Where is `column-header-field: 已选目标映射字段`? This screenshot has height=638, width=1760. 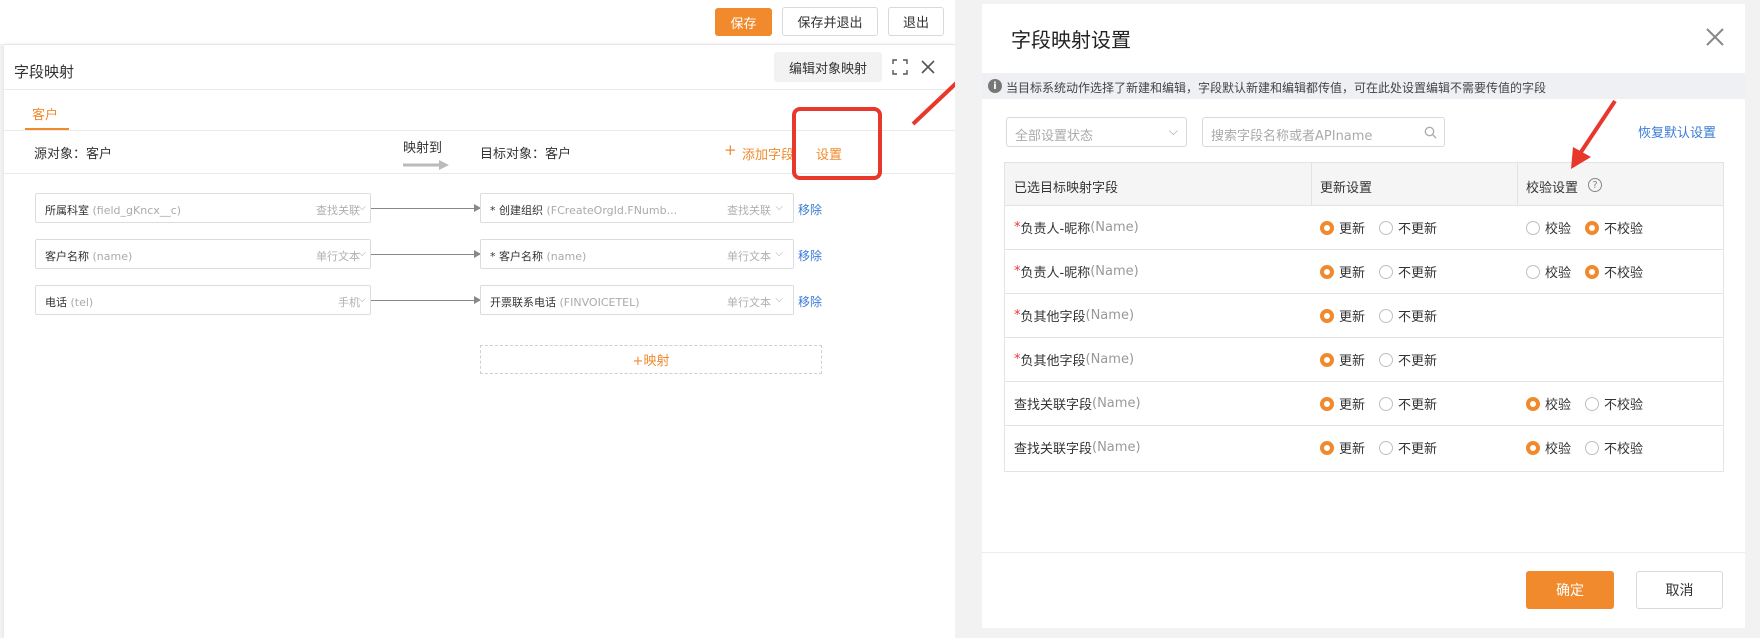 column-header-field: 已选目标映射字段 is located at coordinates (1066, 188).